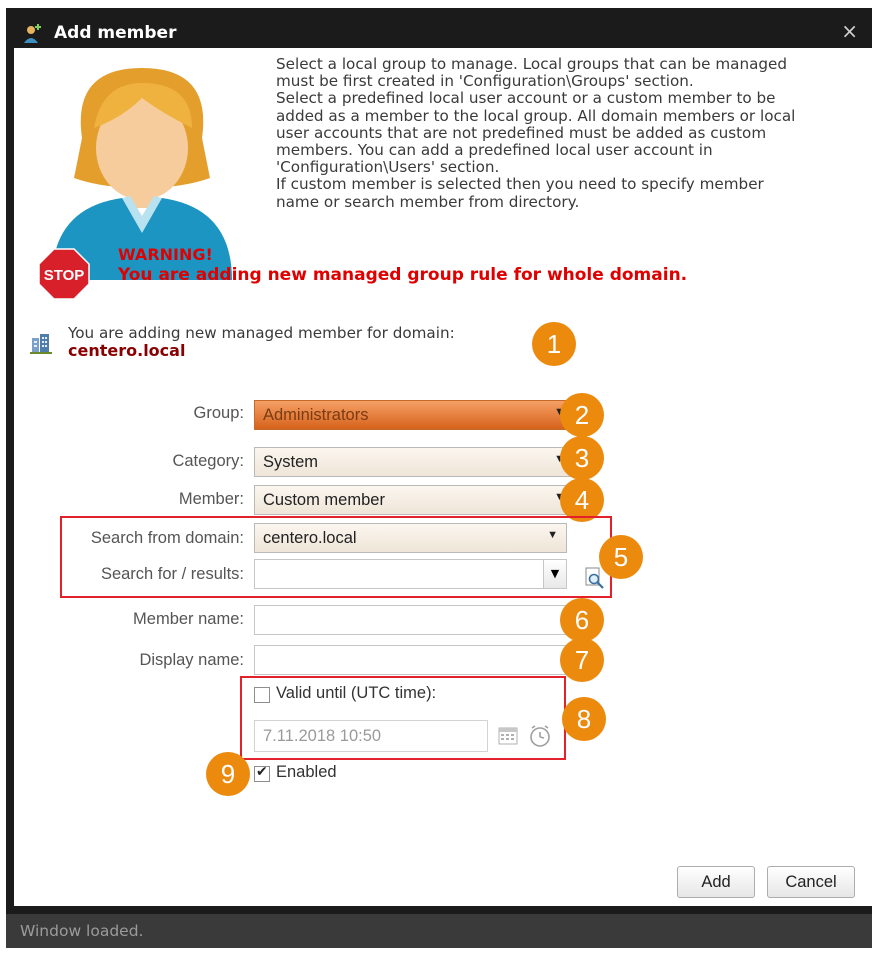 This screenshot has width=879, height=956. I want to click on search-for-label: Search for / results:, so click(172, 574).